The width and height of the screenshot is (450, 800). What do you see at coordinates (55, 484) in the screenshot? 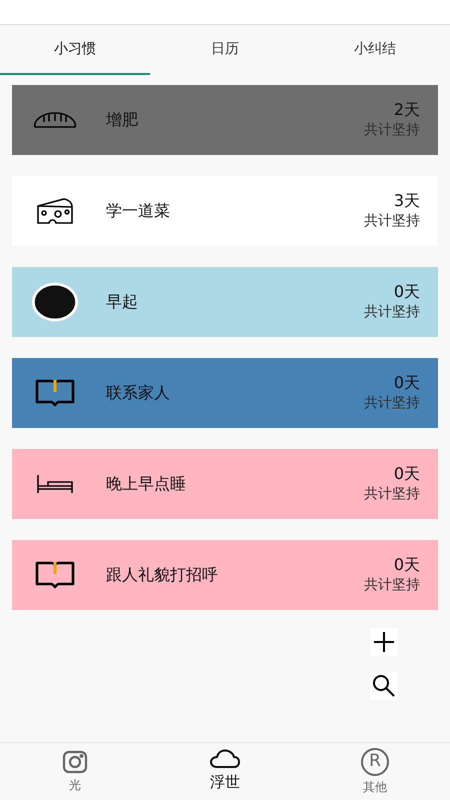
I see `bed-icon` at bounding box center [55, 484].